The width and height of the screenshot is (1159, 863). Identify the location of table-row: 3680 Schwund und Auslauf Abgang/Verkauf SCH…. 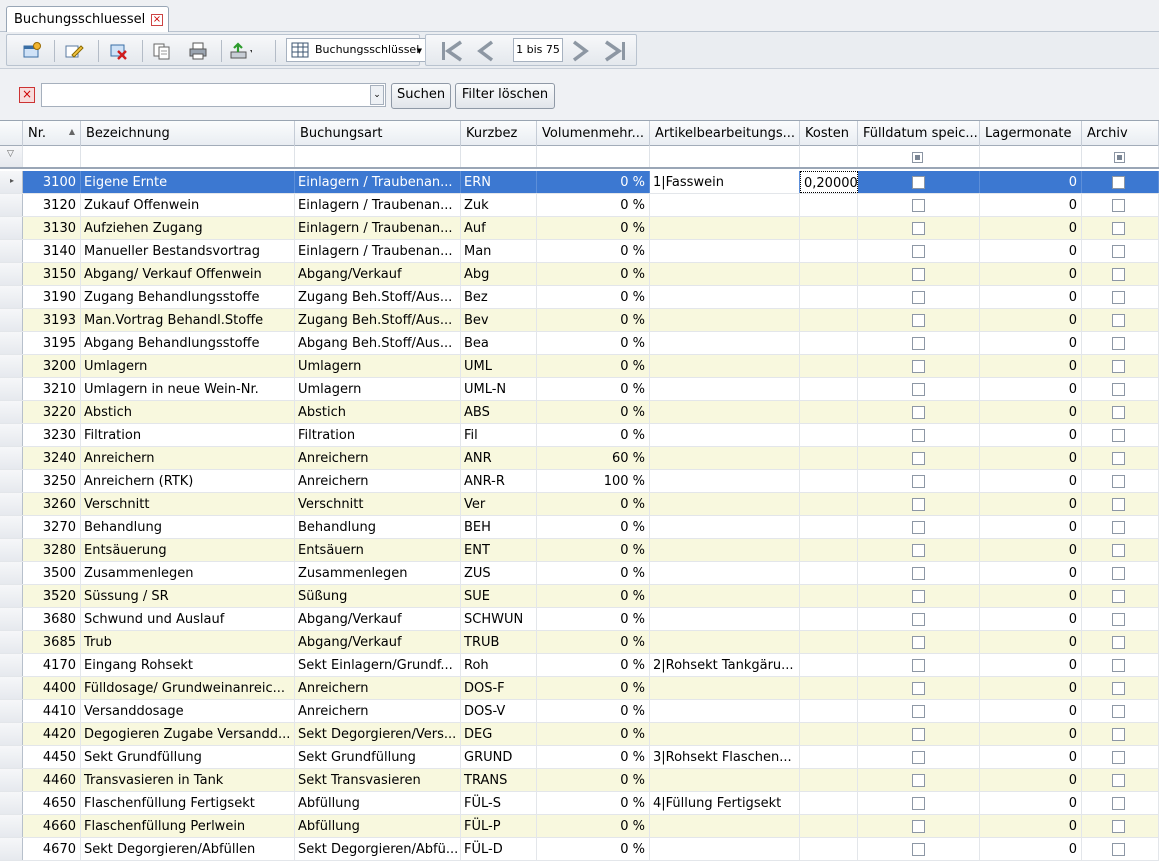
(579, 619).